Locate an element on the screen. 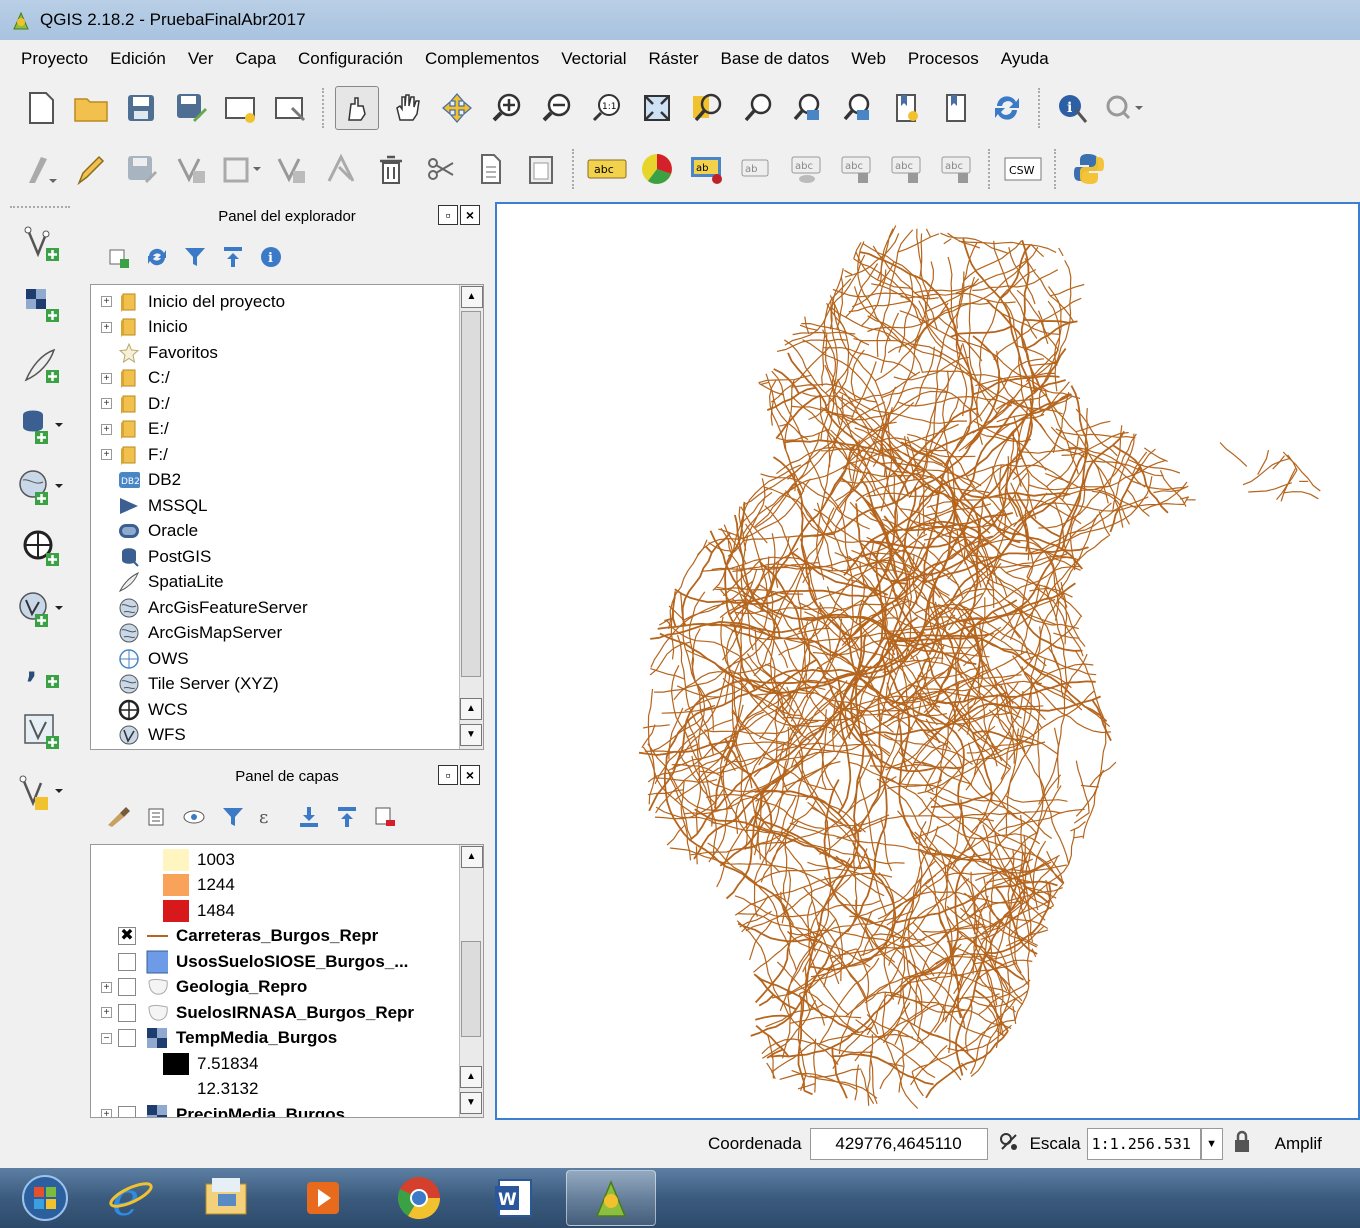 This screenshot has height=1228, width=1360. browser-item: + E:/ is located at coordinates (287, 430).